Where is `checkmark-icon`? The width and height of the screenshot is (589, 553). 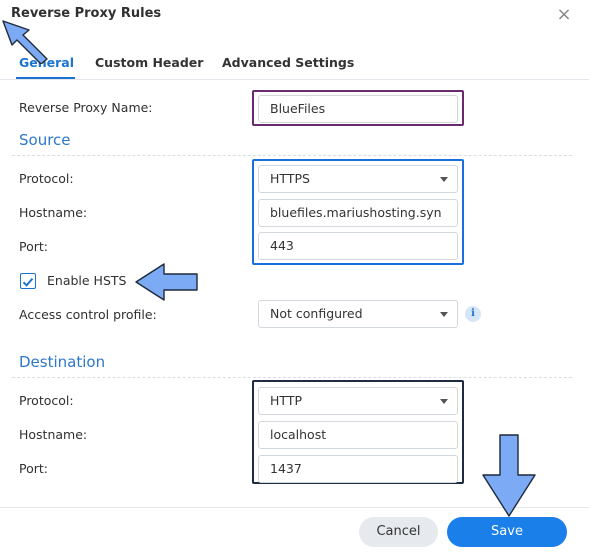
checkmark-icon is located at coordinates (28, 282).